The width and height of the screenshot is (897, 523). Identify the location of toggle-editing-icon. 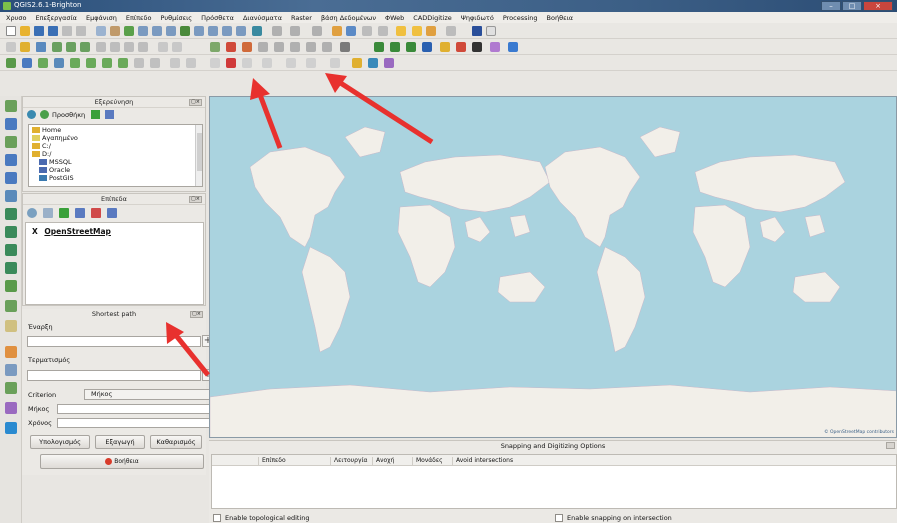
(25, 47).